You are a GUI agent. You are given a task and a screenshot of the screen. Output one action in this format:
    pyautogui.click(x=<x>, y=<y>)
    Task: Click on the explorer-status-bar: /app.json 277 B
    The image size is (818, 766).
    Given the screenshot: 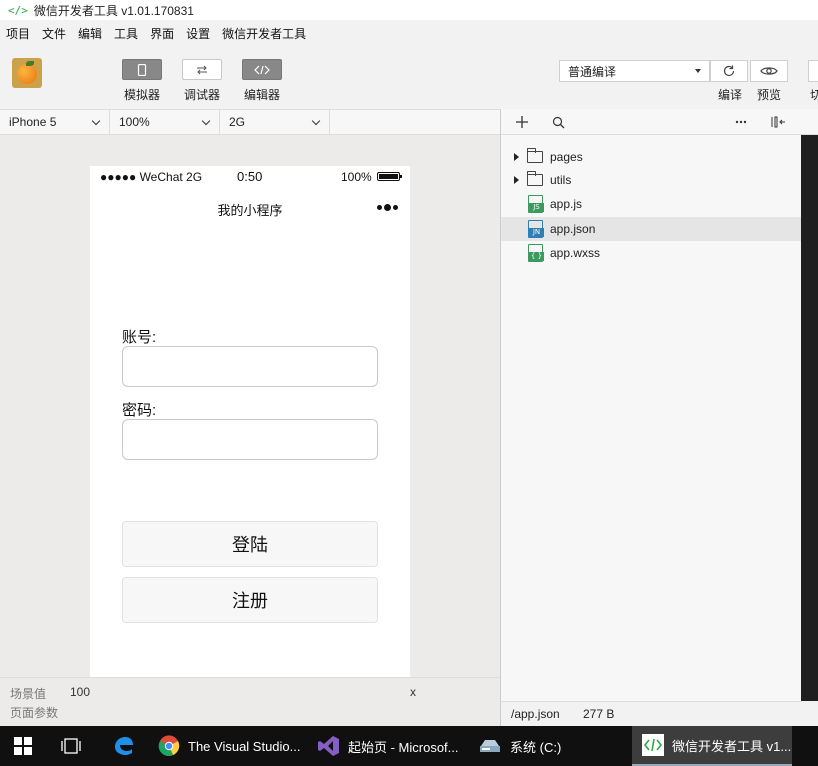 What is the action you would take?
    pyautogui.click(x=650, y=713)
    